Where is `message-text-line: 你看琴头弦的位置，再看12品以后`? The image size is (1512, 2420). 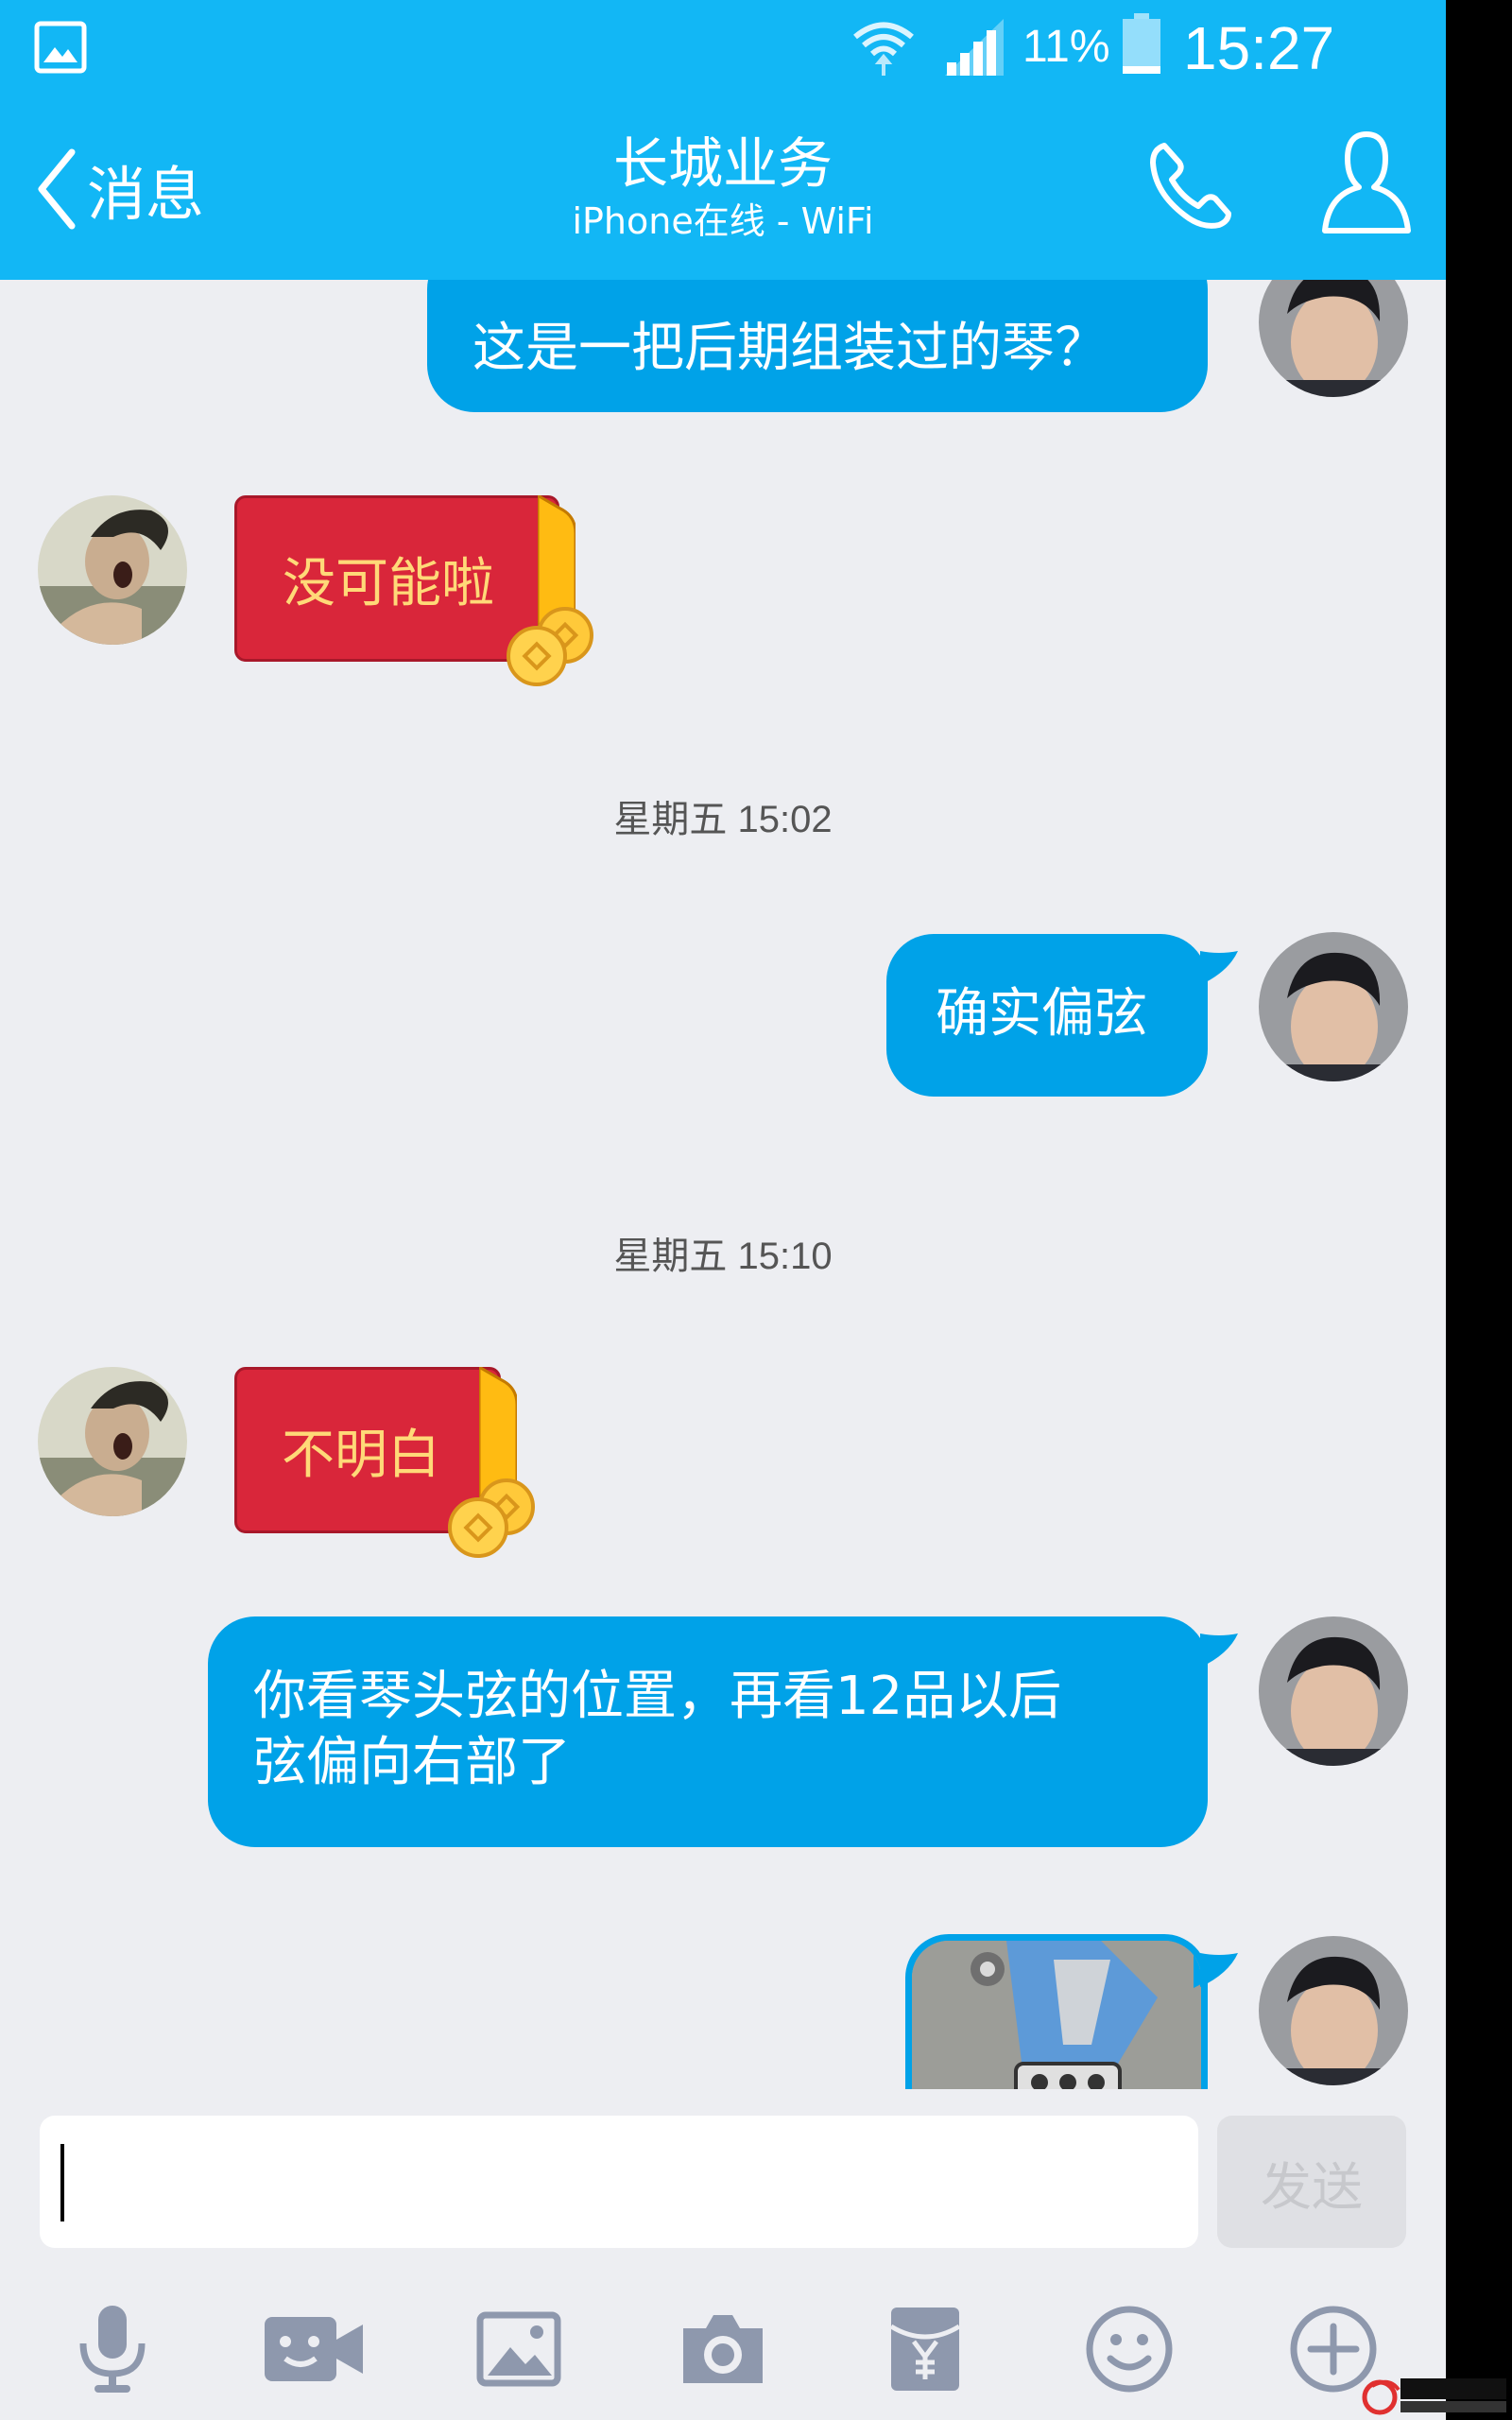
message-text-line: 你看琴头弦的位置，再看12品以后 is located at coordinates (657, 1696).